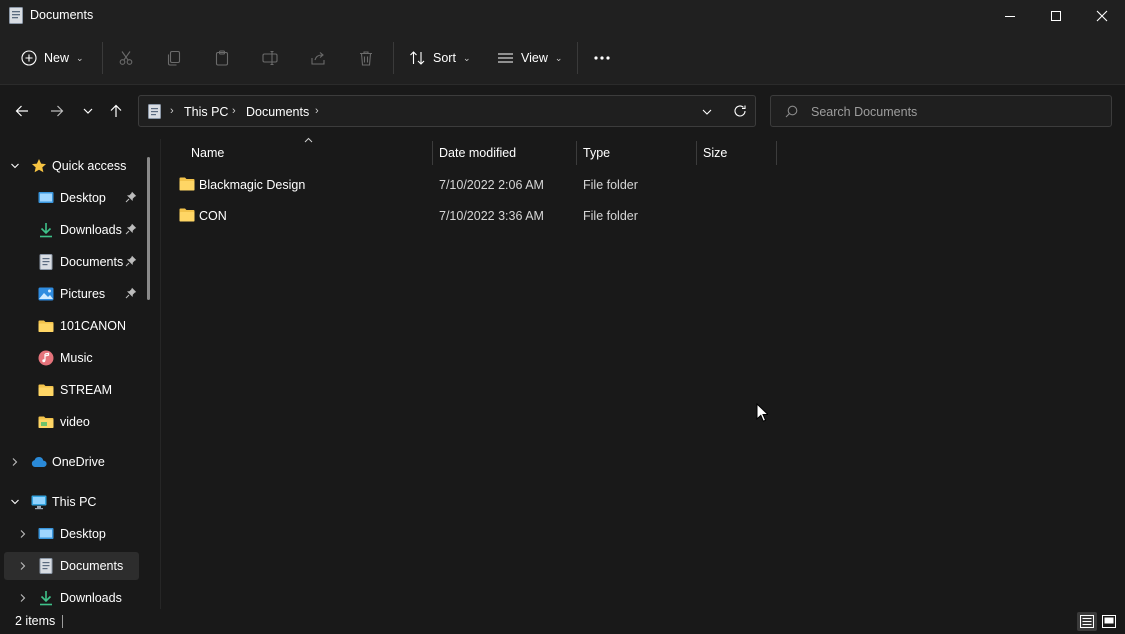 The image size is (1125, 634). What do you see at coordinates (148, 228) in the screenshot?
I see `sidebar-scrollbar` at bounding box center [148, 228].